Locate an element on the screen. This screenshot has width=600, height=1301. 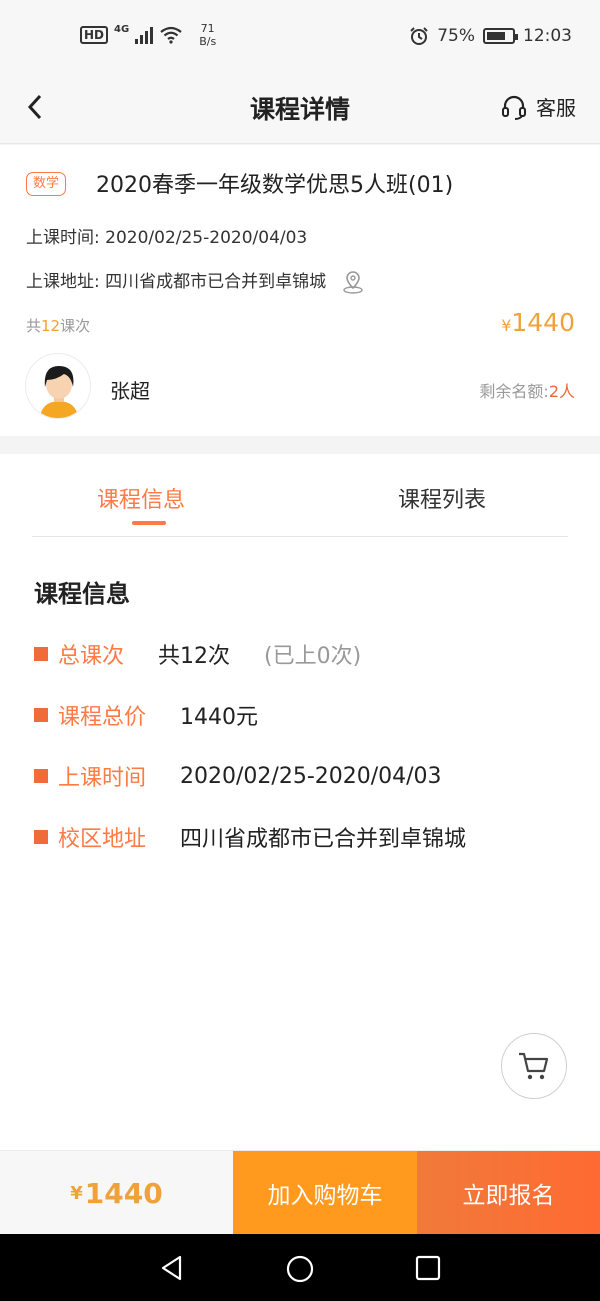
signal-icon is located at coordinates (144, 35).